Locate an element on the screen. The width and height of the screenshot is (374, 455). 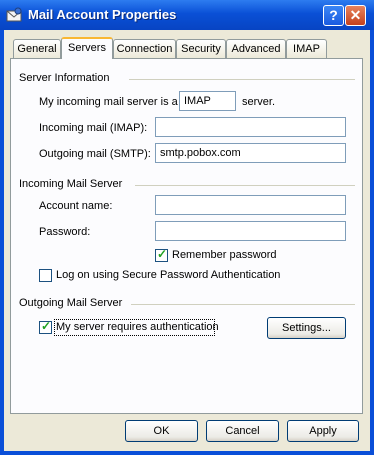
remember-password-checkbox: ✓ is located at coordinates (161, 254).